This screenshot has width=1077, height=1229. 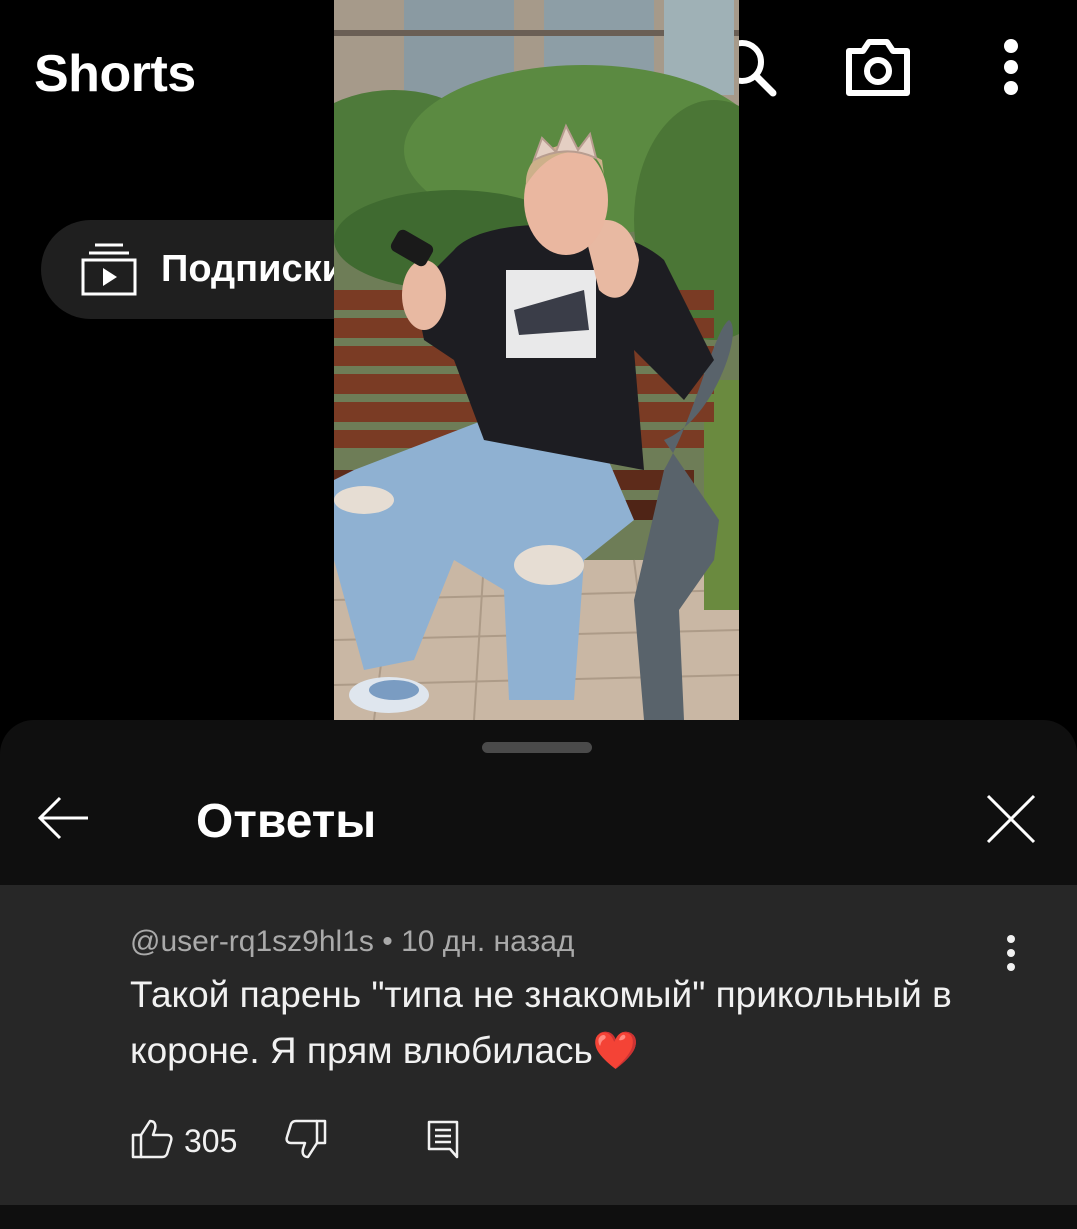 I want to click on comment-meta: @user-rq1sz9hl1s • 10 дн. назад, so click(x=352, y=942).